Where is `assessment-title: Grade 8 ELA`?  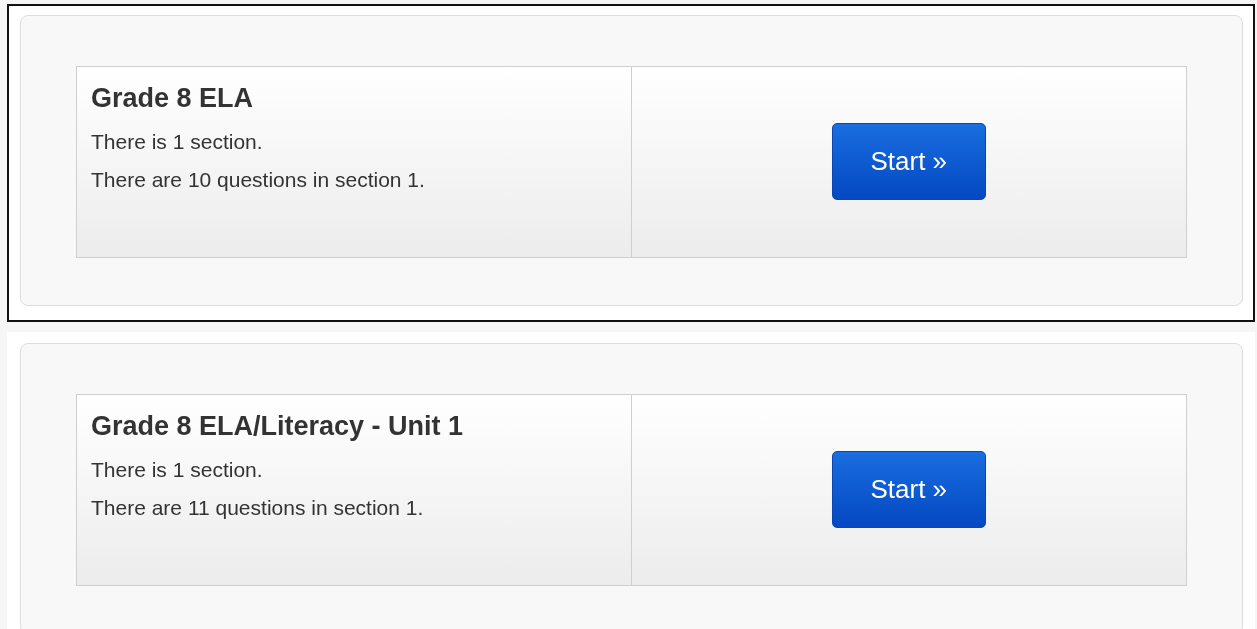 assessment-title: Grade 8 ELA is located at coordinates (173, 98).